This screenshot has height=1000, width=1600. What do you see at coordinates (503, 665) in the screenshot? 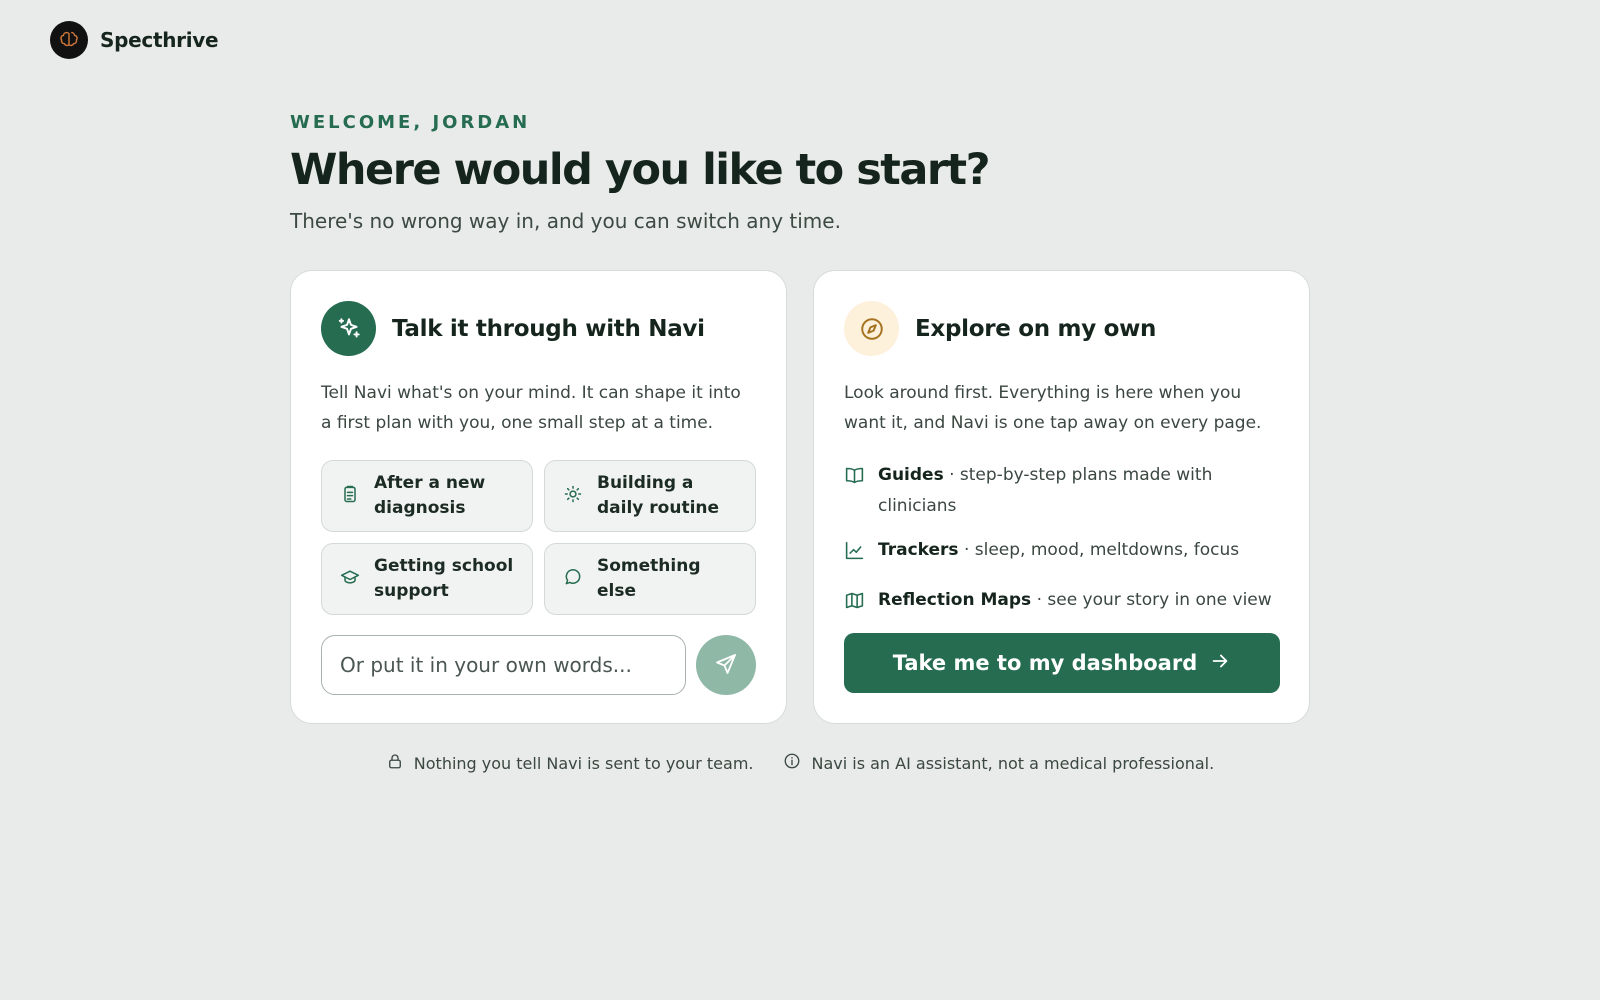
I see `ask-navi-input` at bounding box center [503, 665].